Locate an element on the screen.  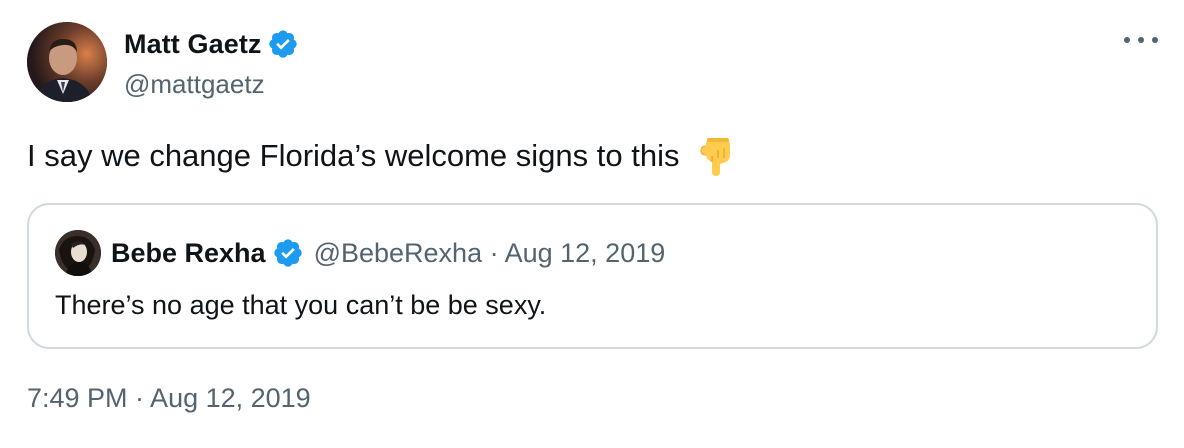
author-info: Matt Gaetz @mattgaetz is located at coordinates (211, 63).